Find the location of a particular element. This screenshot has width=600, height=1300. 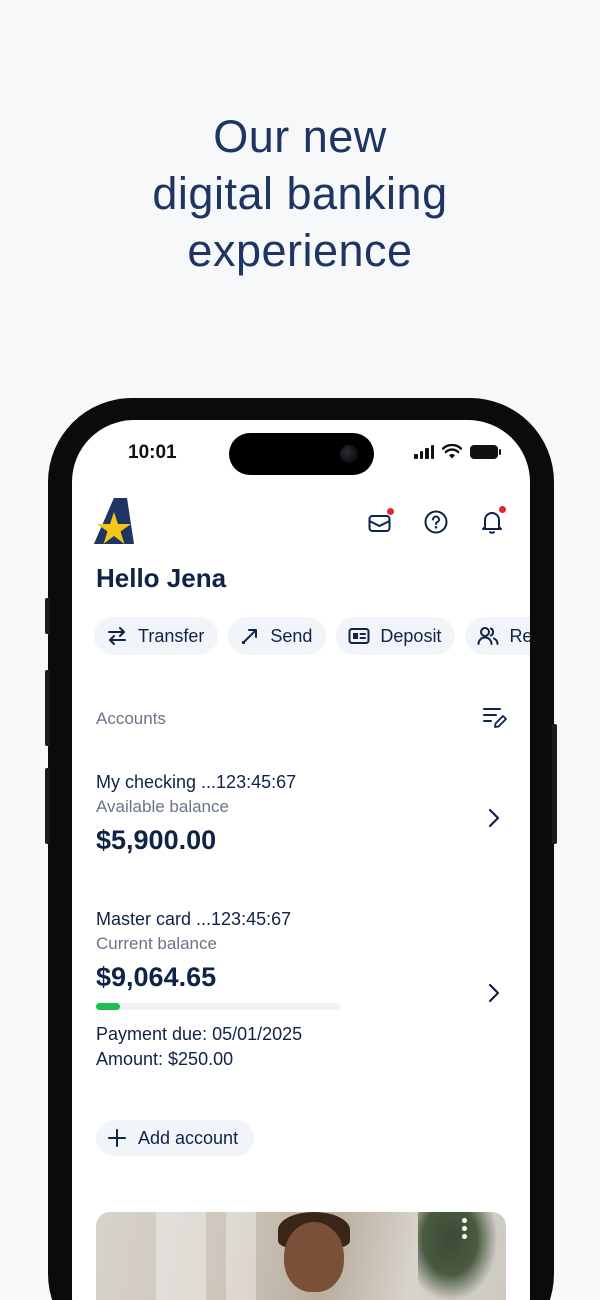

promo-plant is located at coordinates (458, 1256).